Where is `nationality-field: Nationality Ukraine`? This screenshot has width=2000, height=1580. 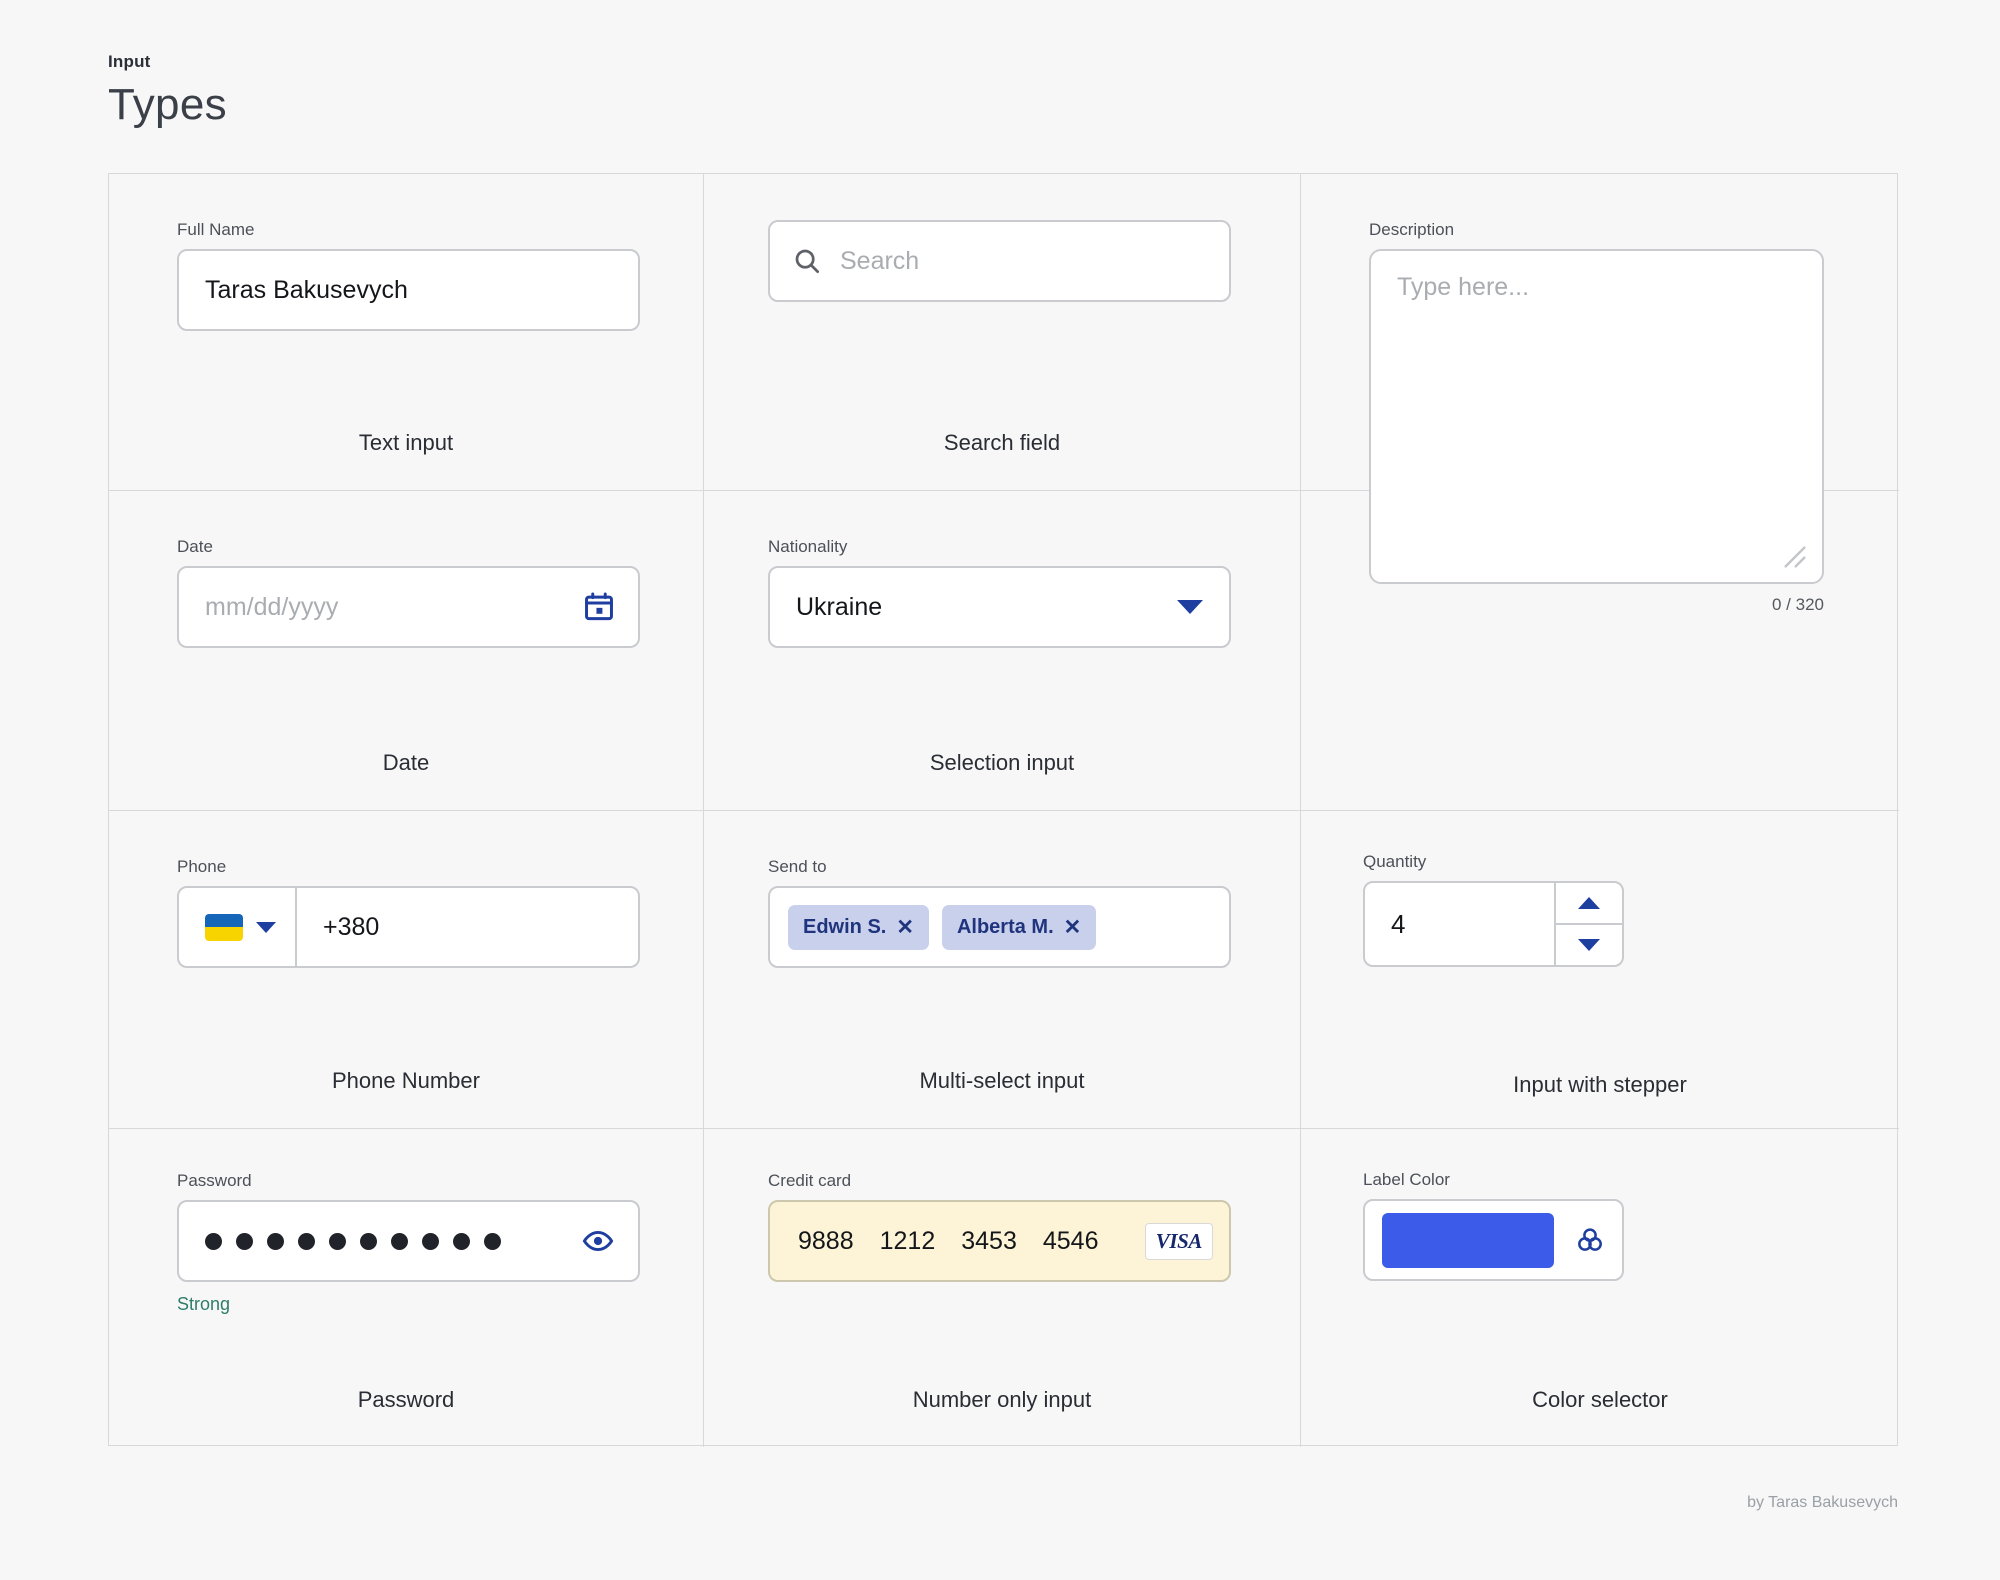
nationality-field: Nationality Ukraine is located at coordinates (999, 593).